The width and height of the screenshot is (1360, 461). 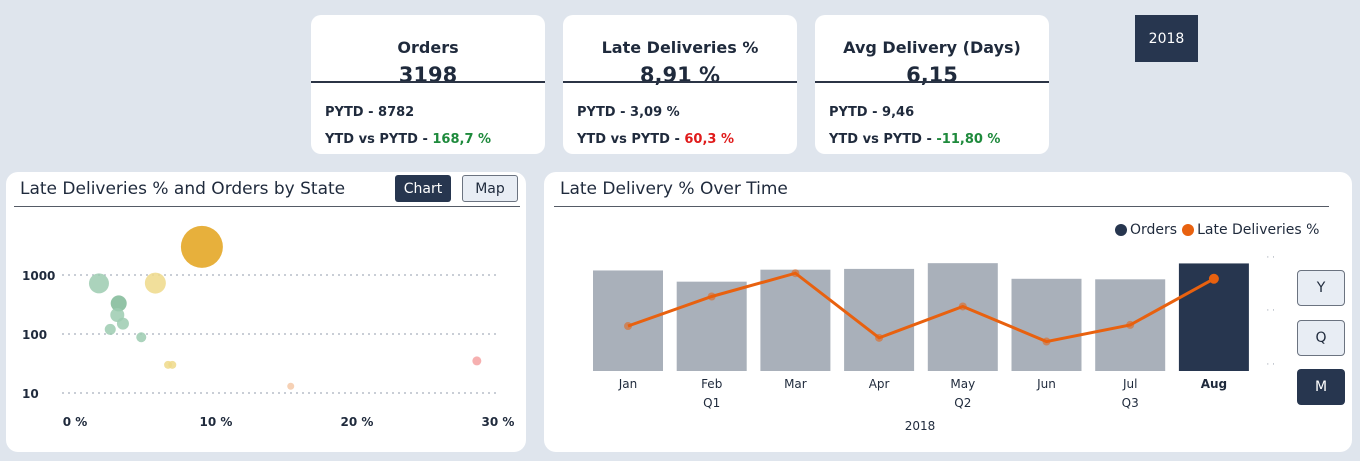 What do you see at coordinates (795, 384) in the screenshot?
I see `x-tick-label: Mar` at bounding box center [795, 384].